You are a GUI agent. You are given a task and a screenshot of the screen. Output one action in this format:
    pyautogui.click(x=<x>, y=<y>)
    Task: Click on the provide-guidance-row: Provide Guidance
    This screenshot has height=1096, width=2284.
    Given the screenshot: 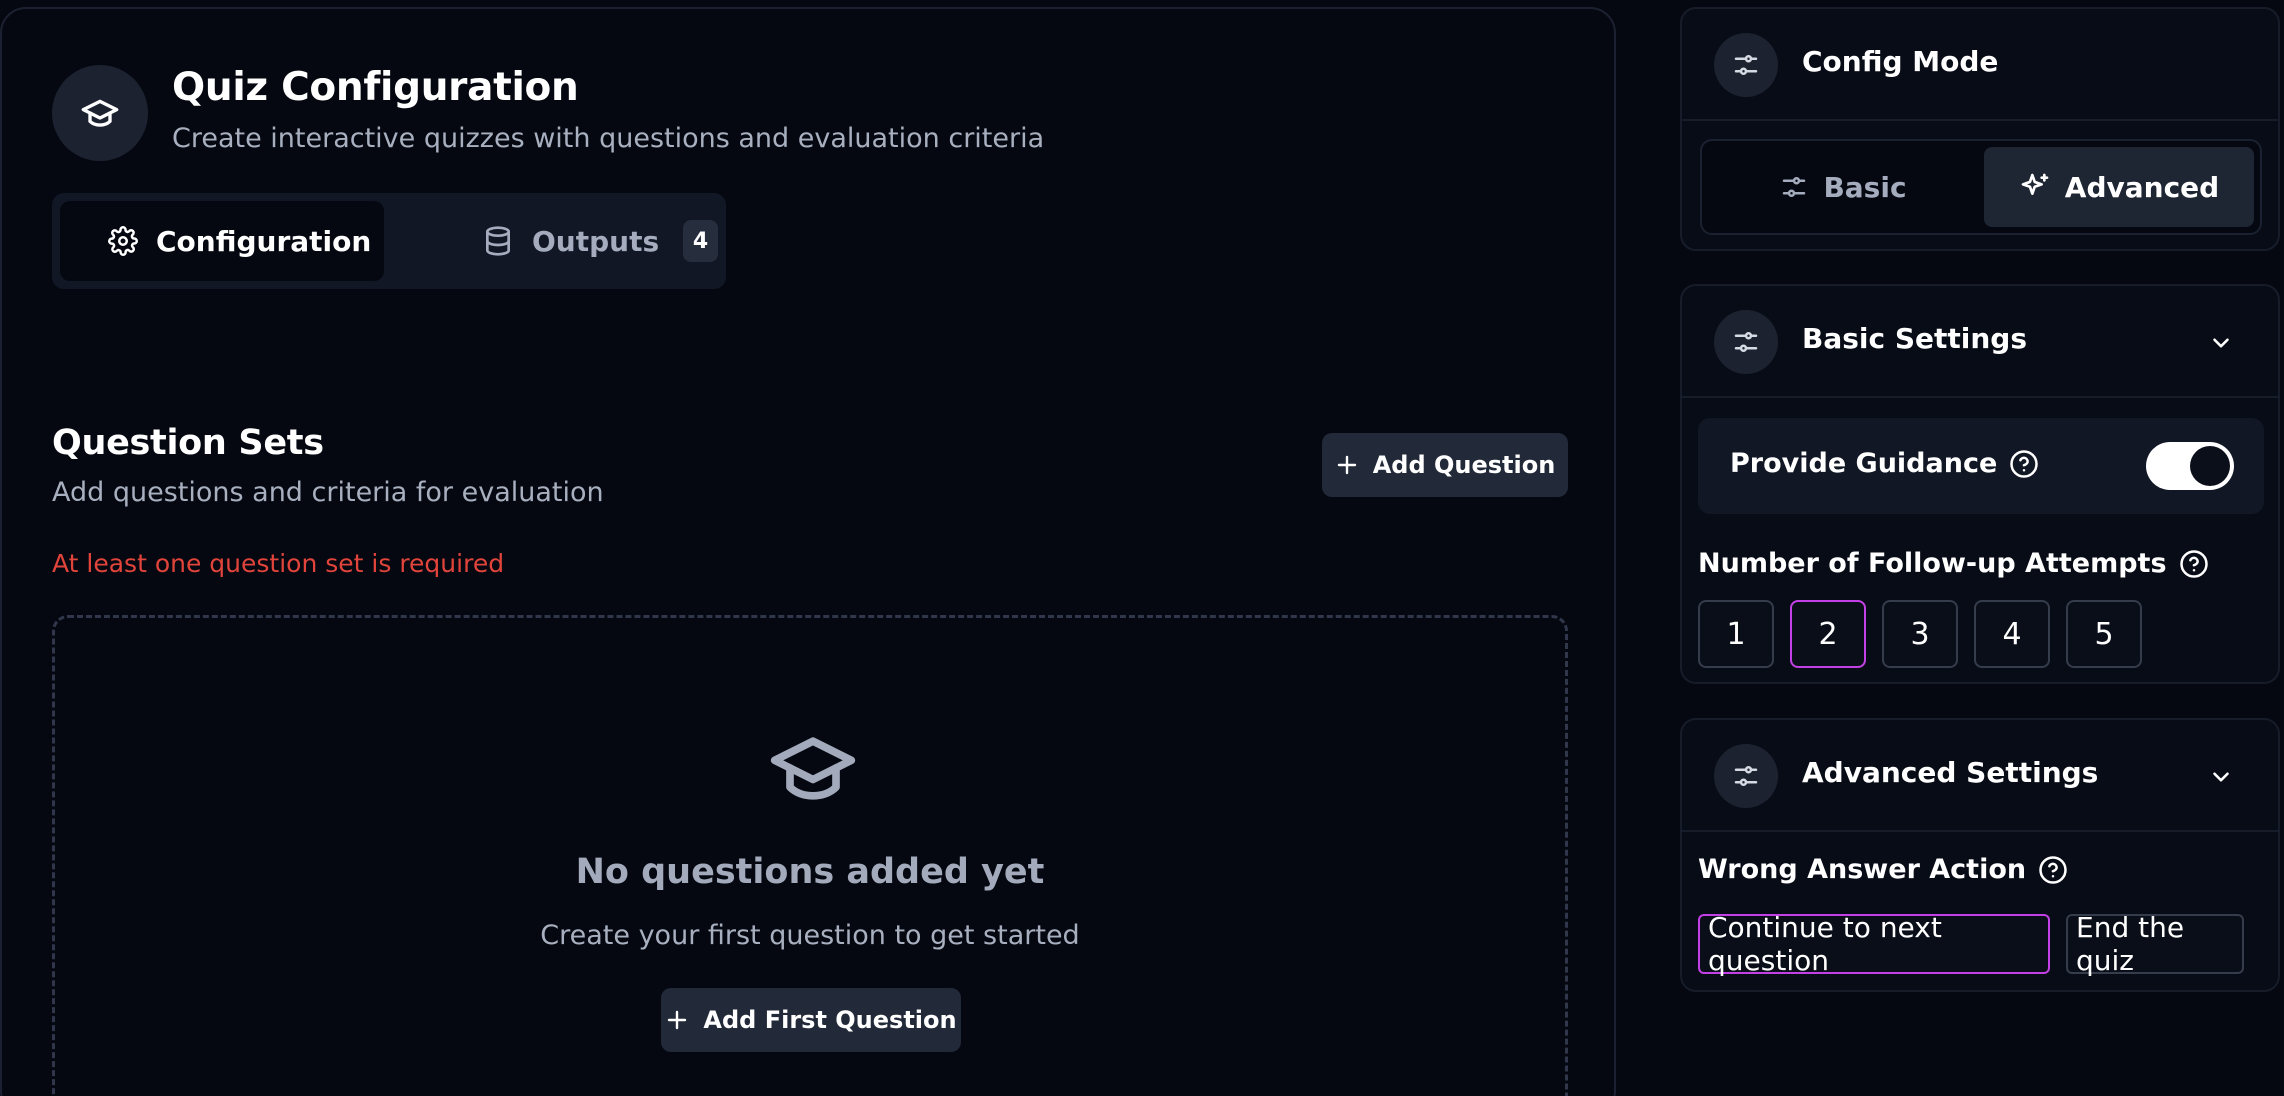 What is the action you would take?
    pyautogui.click(x=1981, y=466)
    